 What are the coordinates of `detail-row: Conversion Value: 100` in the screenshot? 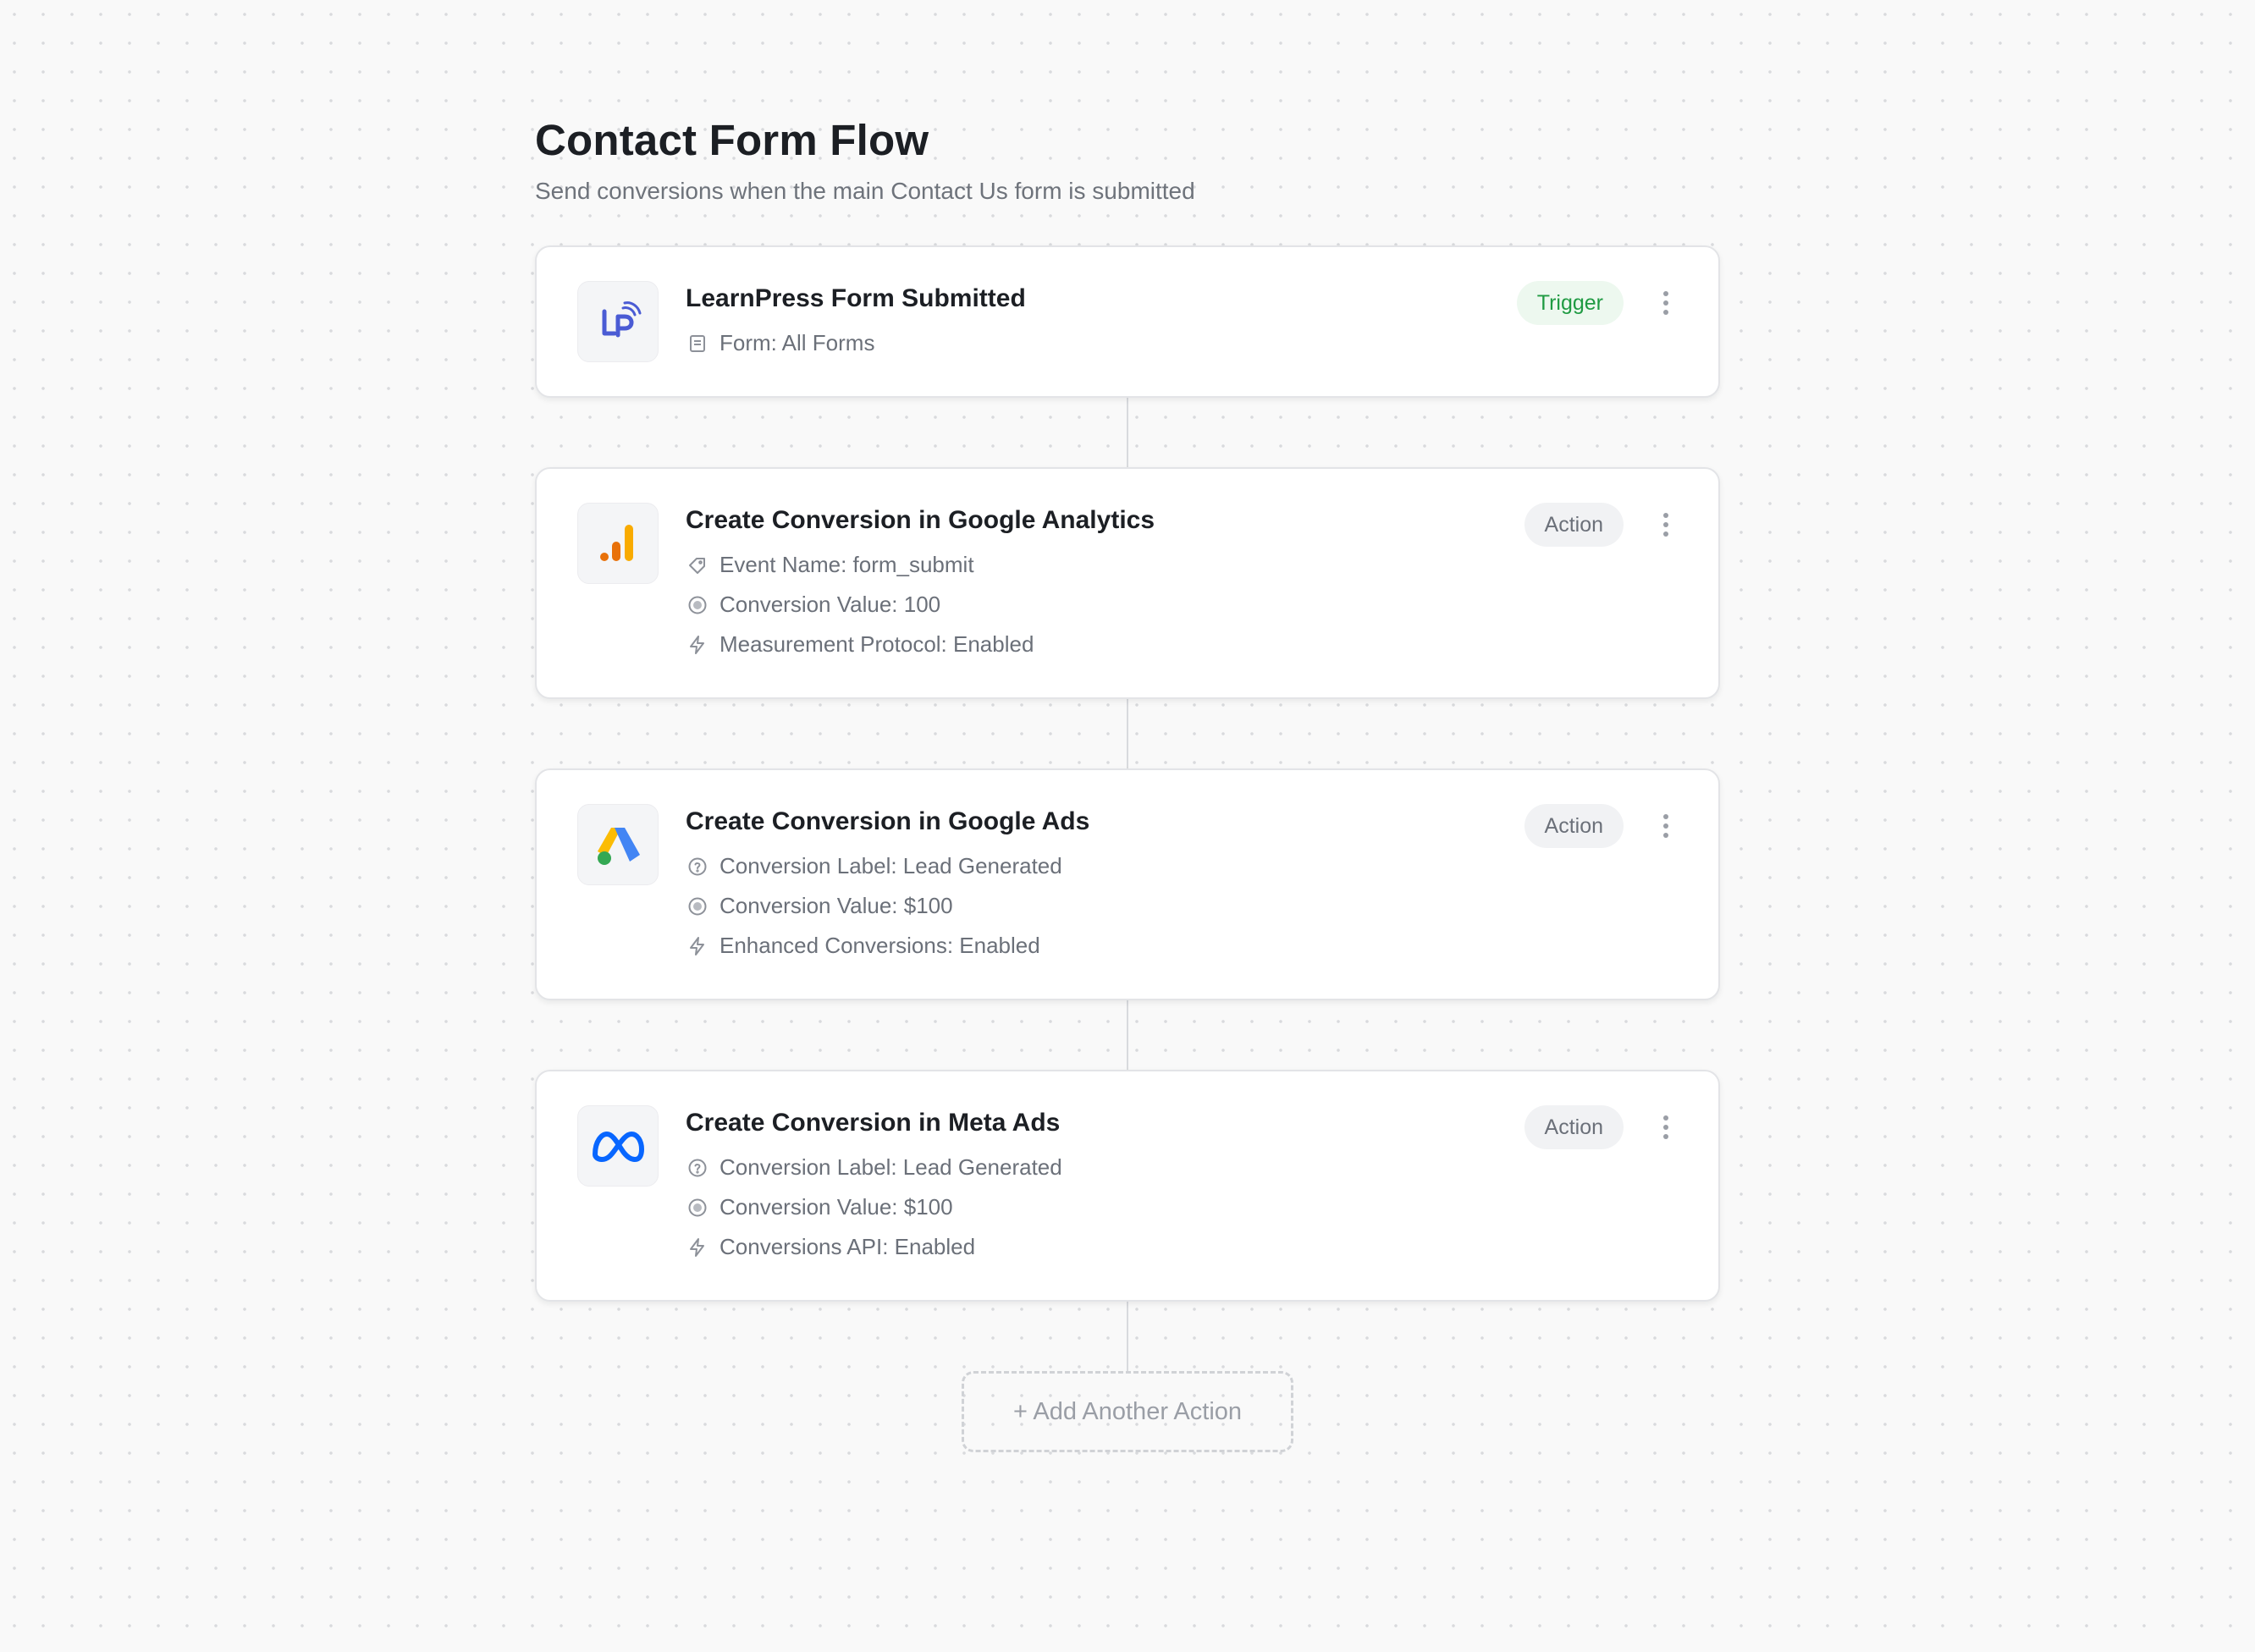 It's located at (1072, 605).